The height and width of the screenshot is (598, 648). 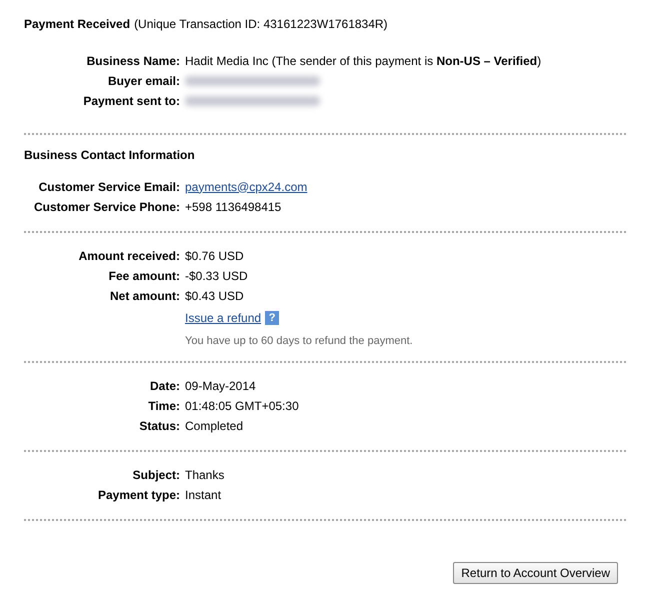 What do you see at coordinates (233, 207) in the screenshot?
I see `field-value: +598 1136498415` at bounding box center [233, 207].